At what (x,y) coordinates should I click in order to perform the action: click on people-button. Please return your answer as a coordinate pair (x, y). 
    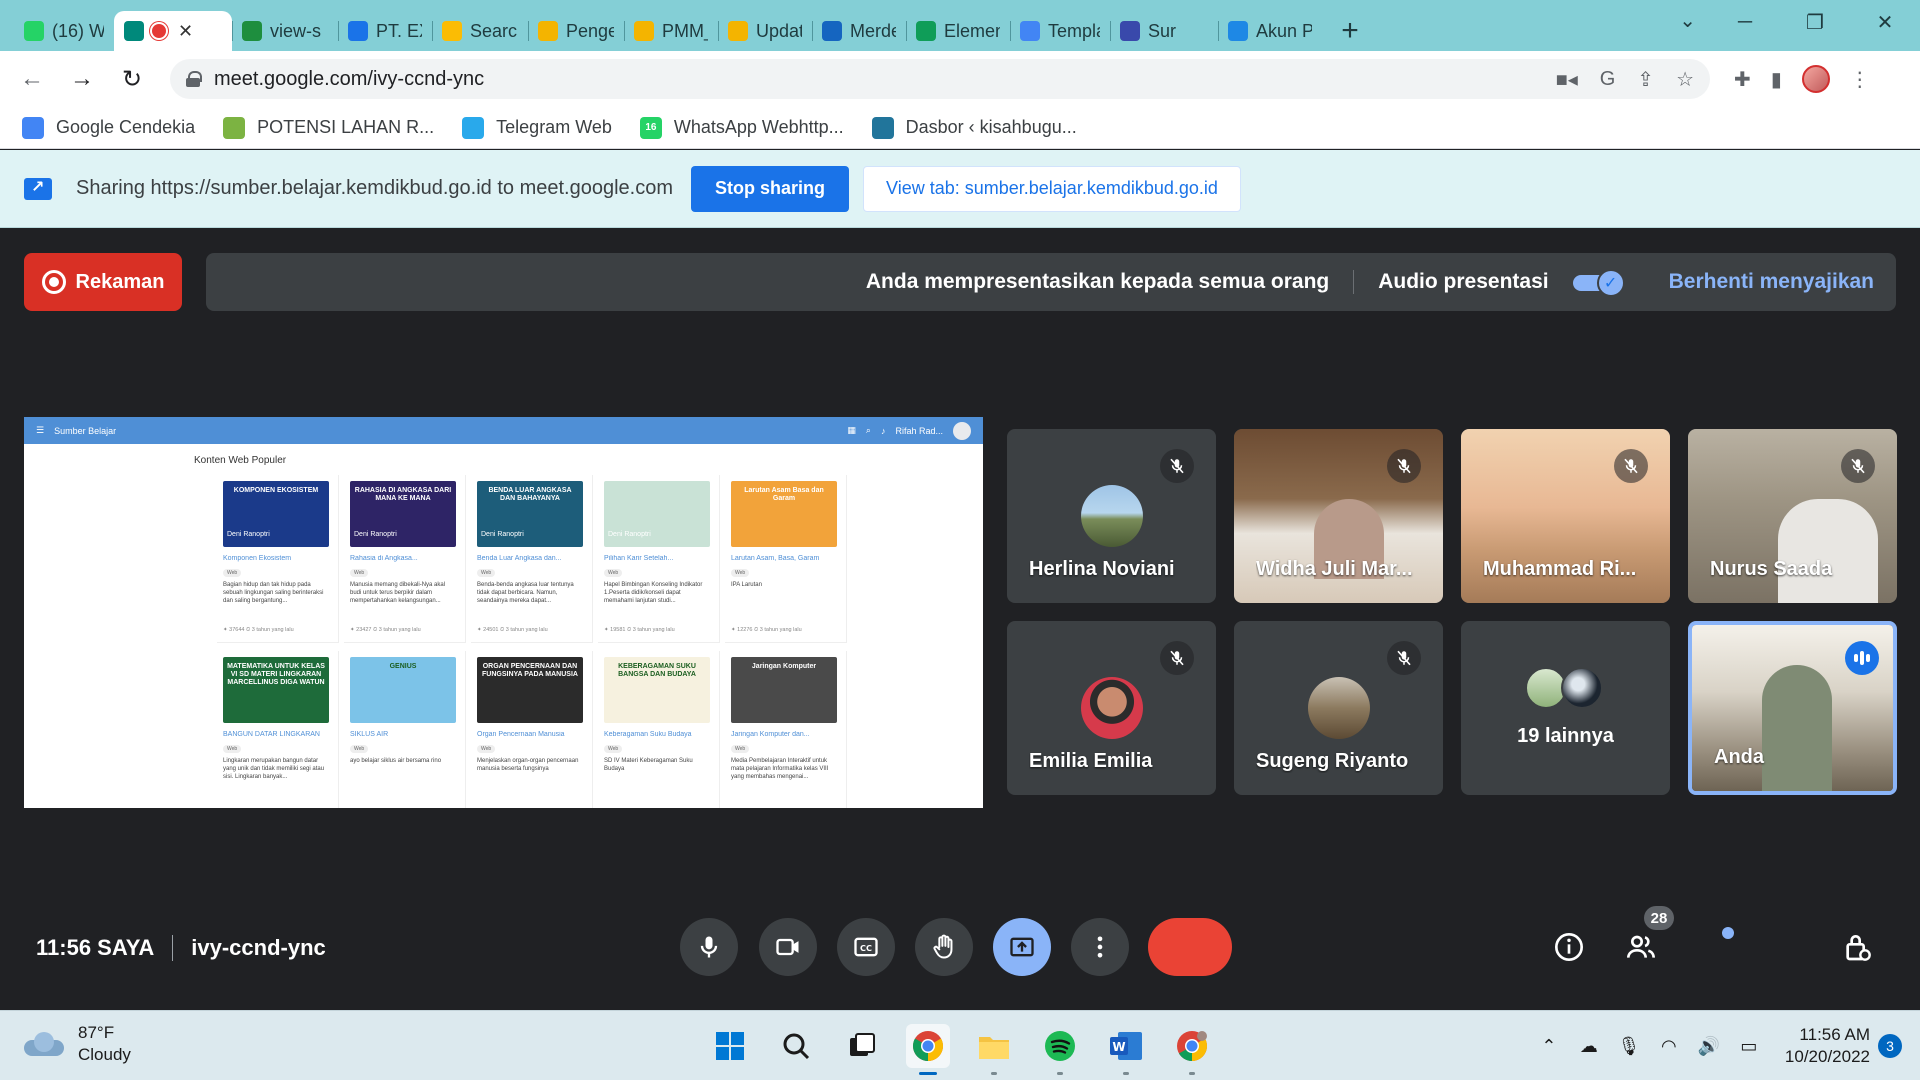
    Looking at the image, I should click on (1641, 947).